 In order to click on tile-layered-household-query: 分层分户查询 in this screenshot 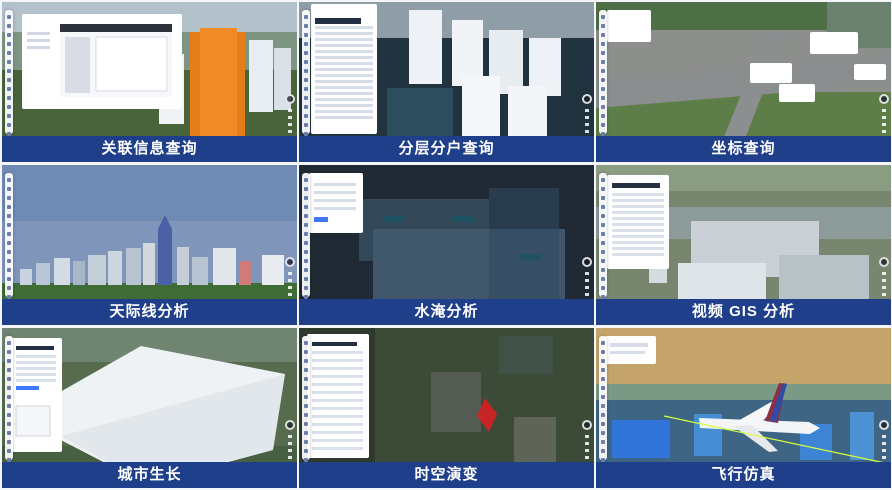, I will do `click(446, 82)`.